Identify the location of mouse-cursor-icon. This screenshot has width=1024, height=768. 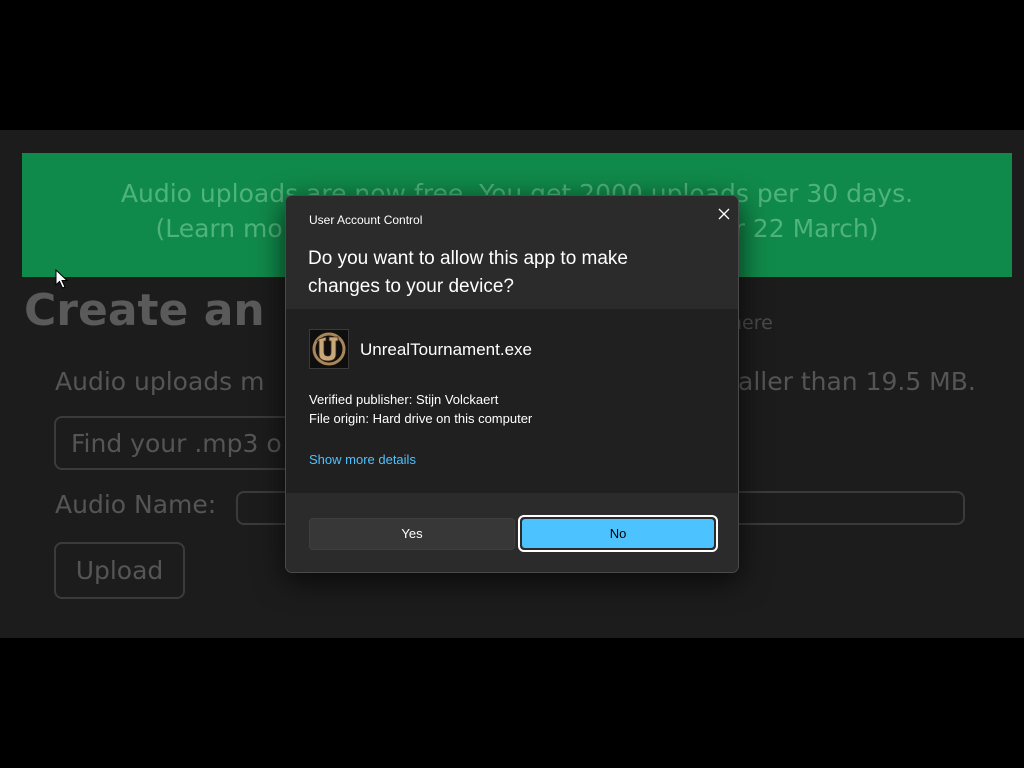
(62, 279).